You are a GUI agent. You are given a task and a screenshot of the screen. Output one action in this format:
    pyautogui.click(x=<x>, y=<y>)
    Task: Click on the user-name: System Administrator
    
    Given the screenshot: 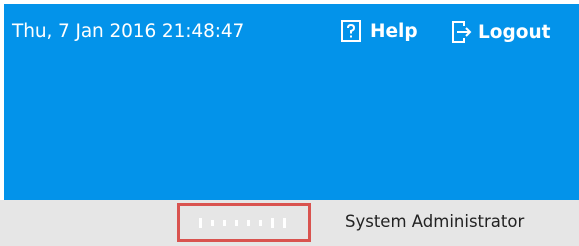 What is the action you would take?
    pyautogui.click(x=434, y=221)
    